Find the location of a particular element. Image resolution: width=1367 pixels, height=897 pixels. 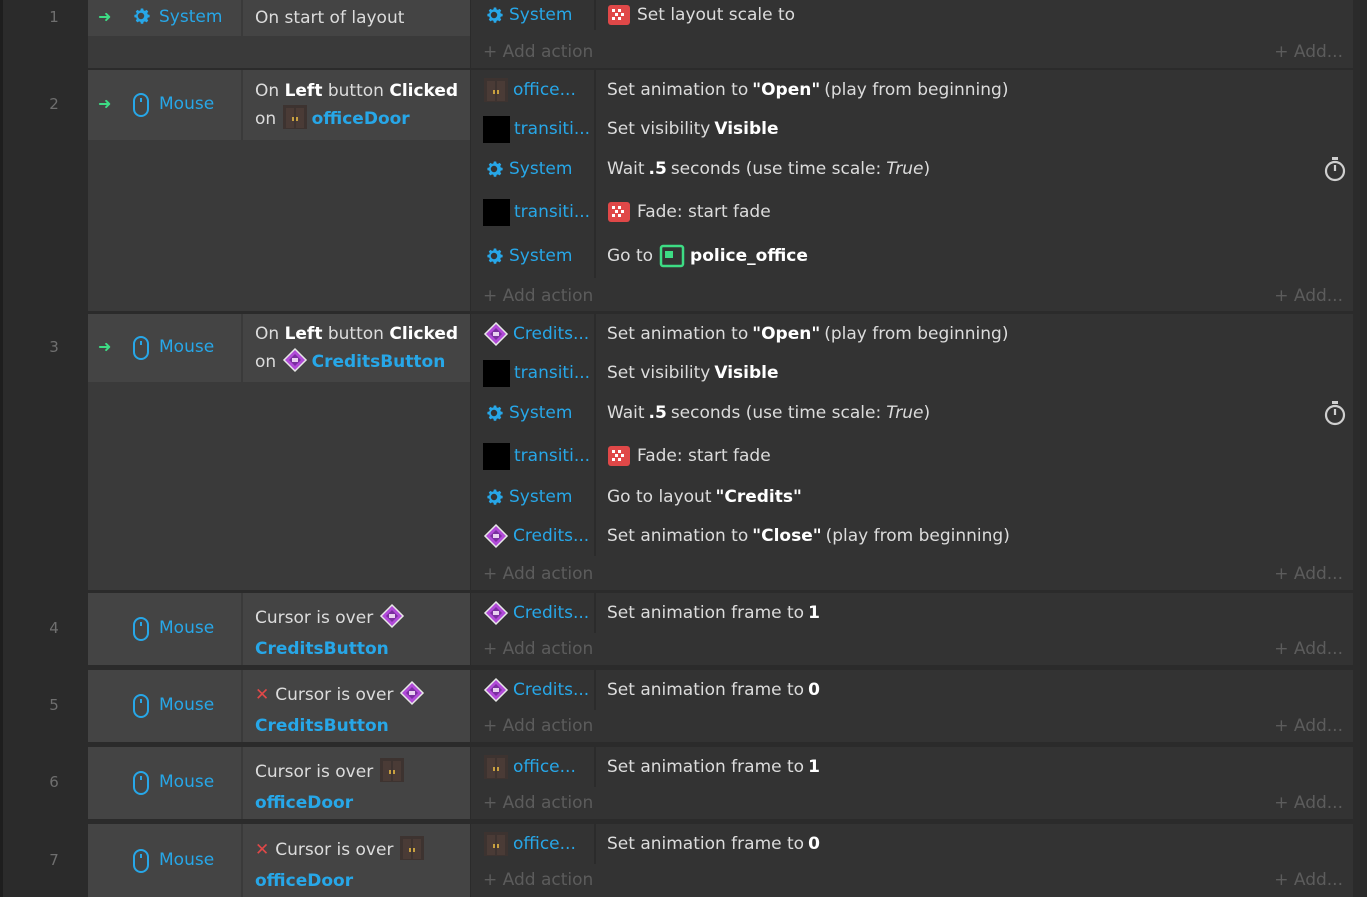

condition-object-name: Mouse is located at coordinates (187, 859).